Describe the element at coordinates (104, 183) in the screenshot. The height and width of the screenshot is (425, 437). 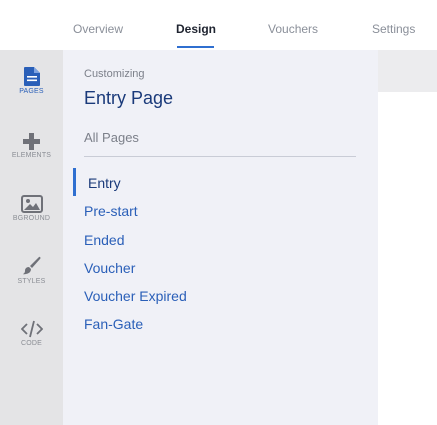
I see `page-item-entry: Entry` at that location.